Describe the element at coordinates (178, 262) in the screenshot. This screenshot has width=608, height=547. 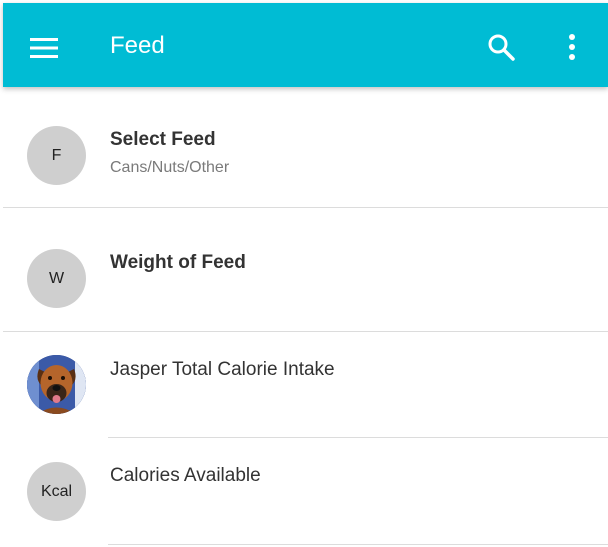
I see `list-item-title: Weight of Feed` at that location.